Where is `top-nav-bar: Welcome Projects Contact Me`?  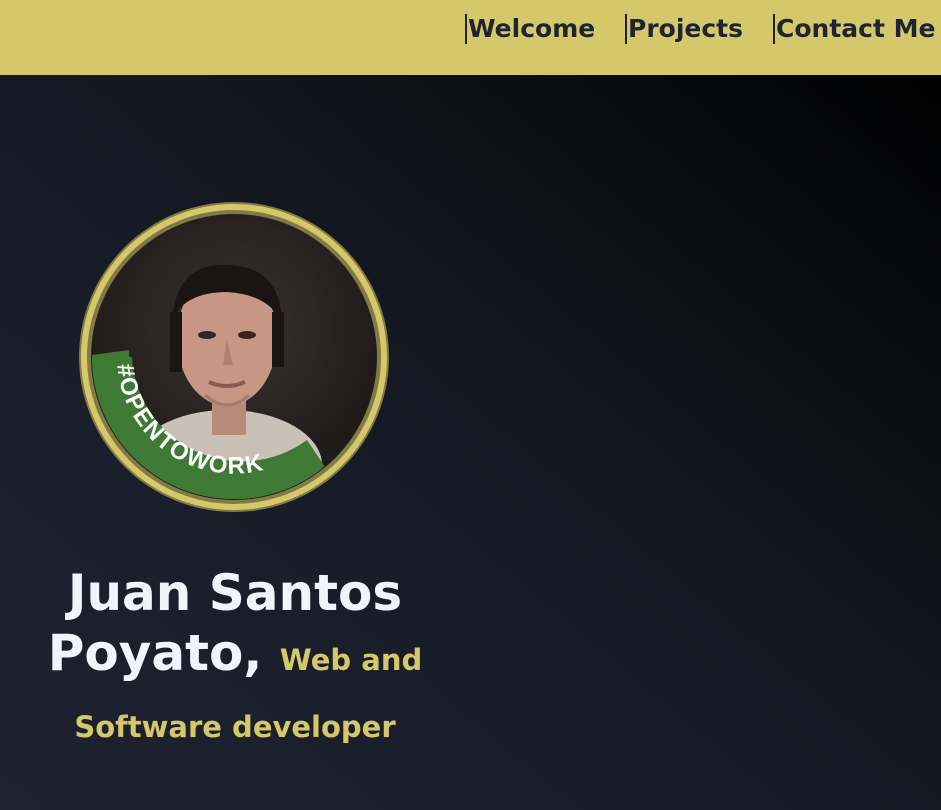
top-nav-bar: Welcome Projects Contact Me is located at coordinates (470, 37).